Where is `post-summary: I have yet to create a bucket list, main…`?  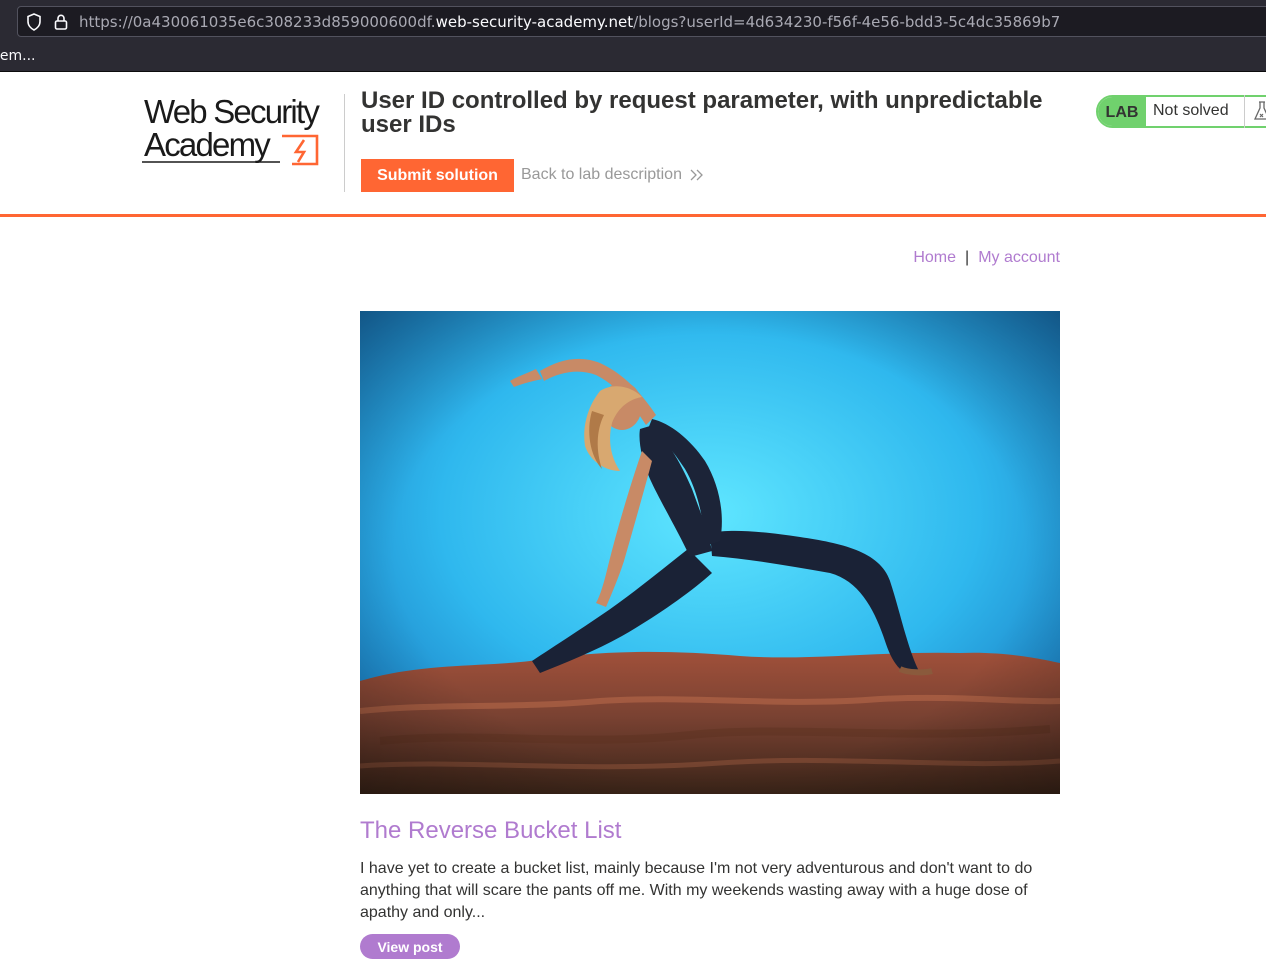
post-summary: I have yet to create a bucket list, main… is located at coordinates (696, 890).